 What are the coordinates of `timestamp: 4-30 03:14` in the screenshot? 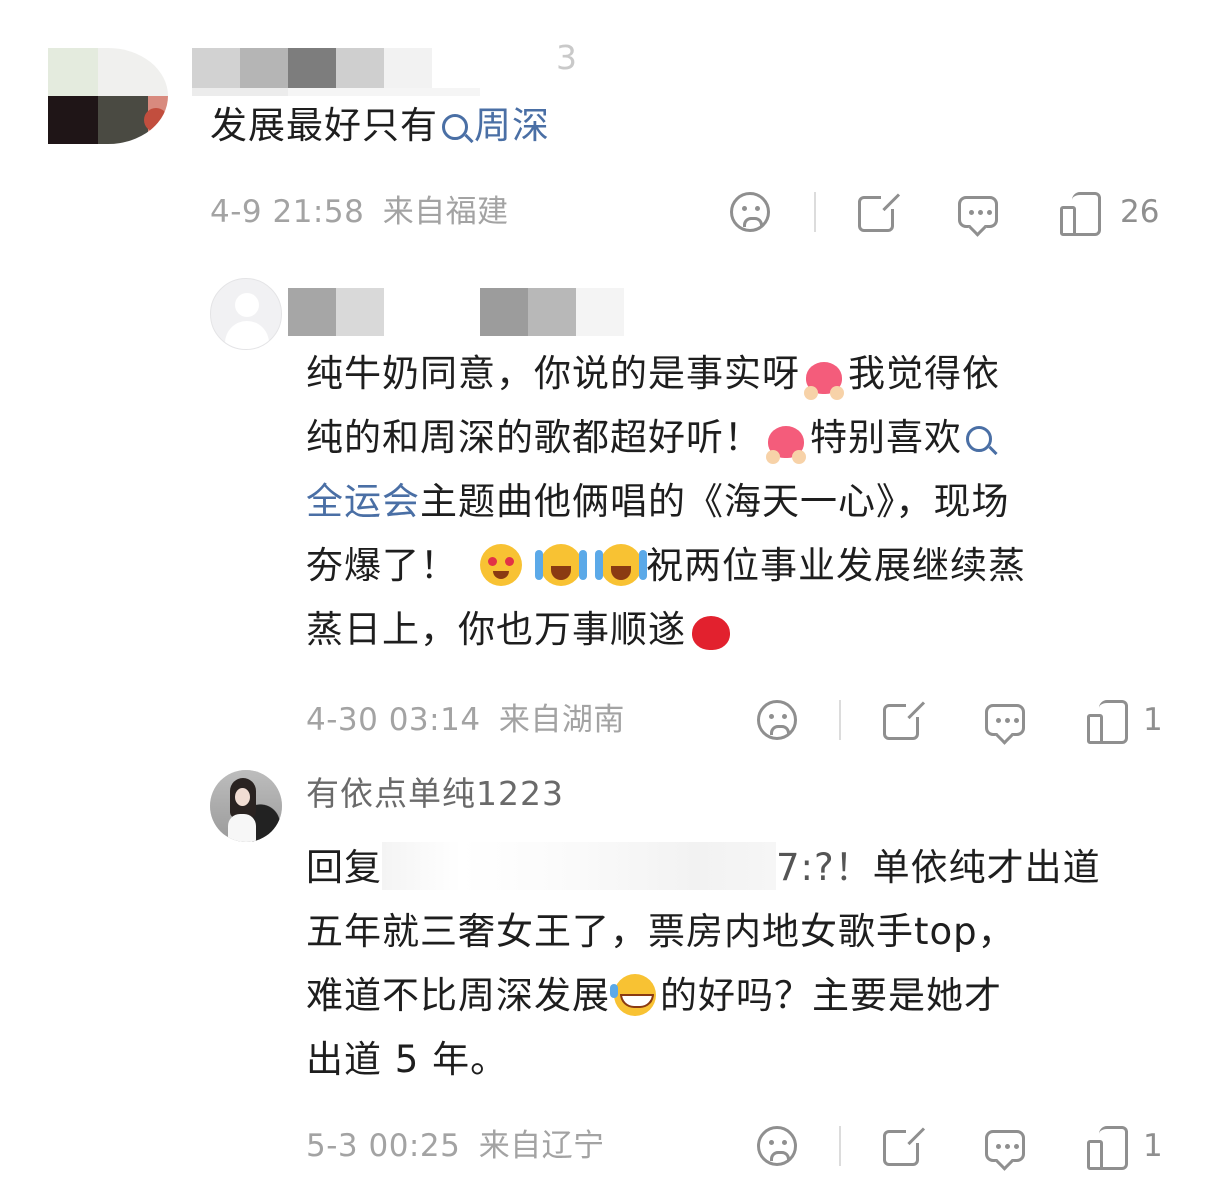 It's located at (393, 720).